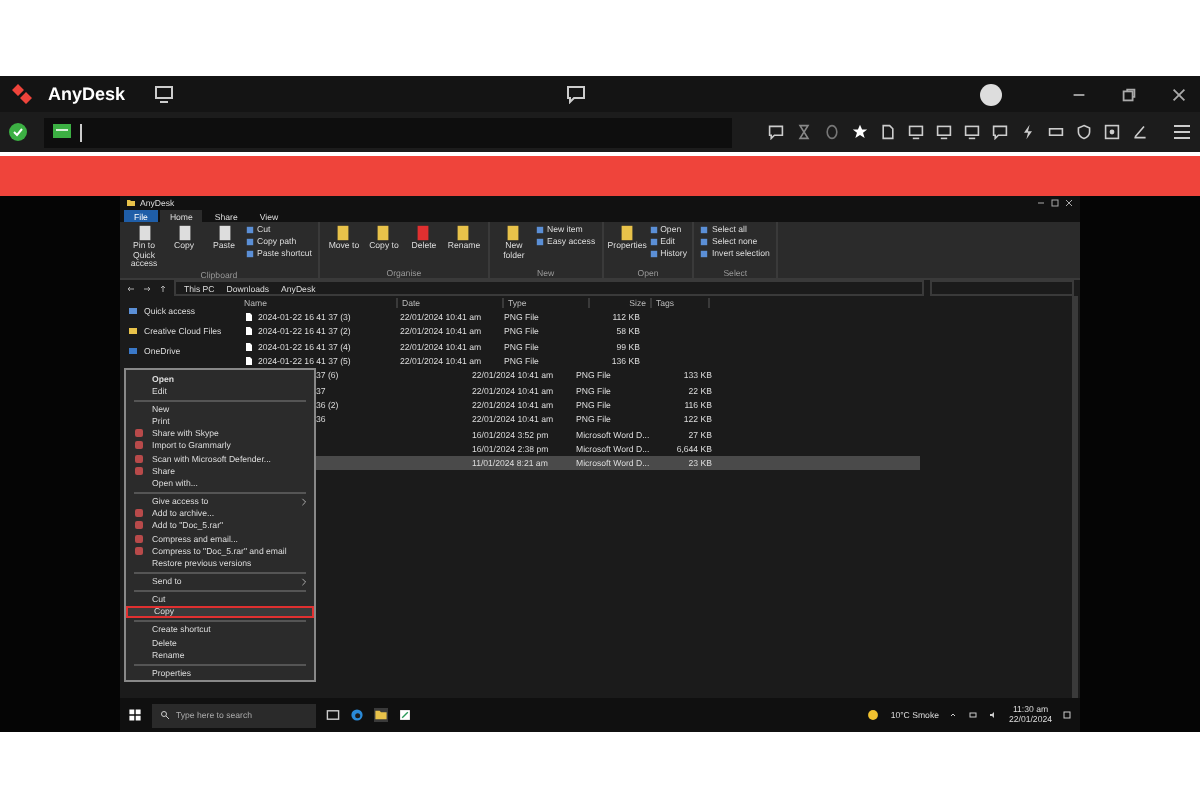  What do you see at coordinates (888, 132) in the screenshot?
I see `file-icon` at bounding box center [888, 132].